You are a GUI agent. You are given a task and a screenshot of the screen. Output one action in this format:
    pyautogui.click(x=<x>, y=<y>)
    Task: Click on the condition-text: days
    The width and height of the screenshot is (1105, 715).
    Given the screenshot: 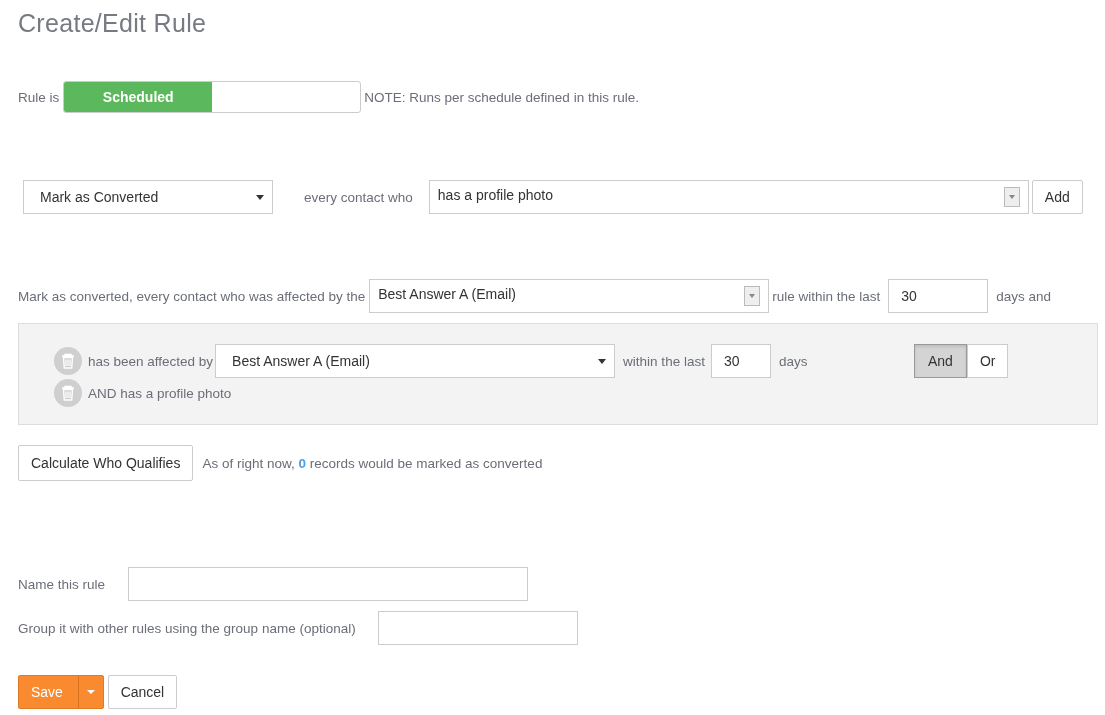 What is the action you would take?
    pyautogui.click(x=793, y=361)
    